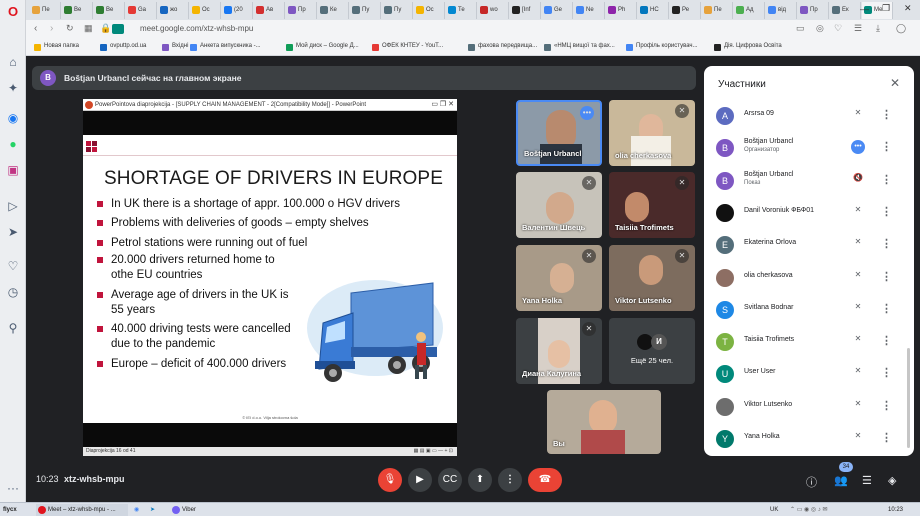 Image resolution: width=920 pixels, height=516 pixels. What do you see at coordinates (809, 441) in the screenshot?
I see `participant-row: Y Yana Holka ✕ ⋮` at bounding box center [809, 441].